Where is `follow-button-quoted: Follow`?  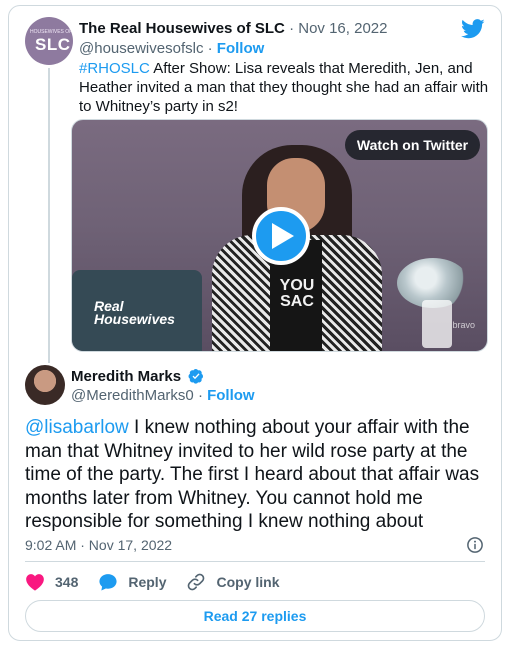
follow-button-quoted: Follow is located at coordinates (241, 48).